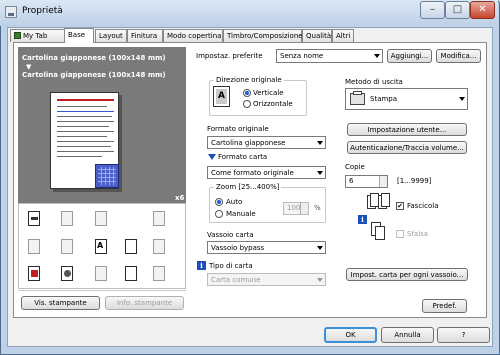 This screenshot has height=355, width=500. Describe the element at coordinates (180, 198) in the screenshot. I see `preview-copies-badge: x6` at that location.